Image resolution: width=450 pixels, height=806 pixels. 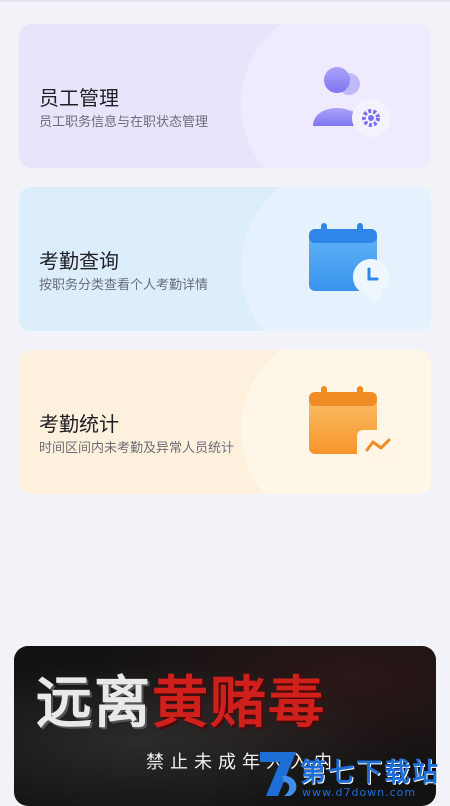 What do you see at coordinates (351, 102) in the screenshot?
I see `users-gear-icon` at bounding box center [351, 102].